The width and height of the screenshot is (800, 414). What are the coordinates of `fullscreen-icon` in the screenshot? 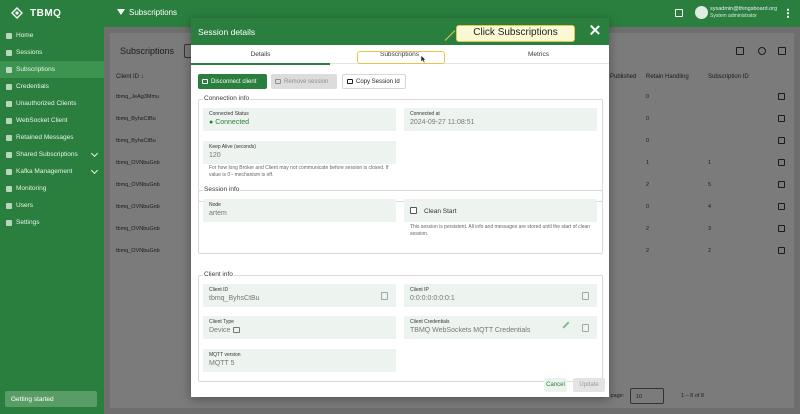 It's located at (679, 13).